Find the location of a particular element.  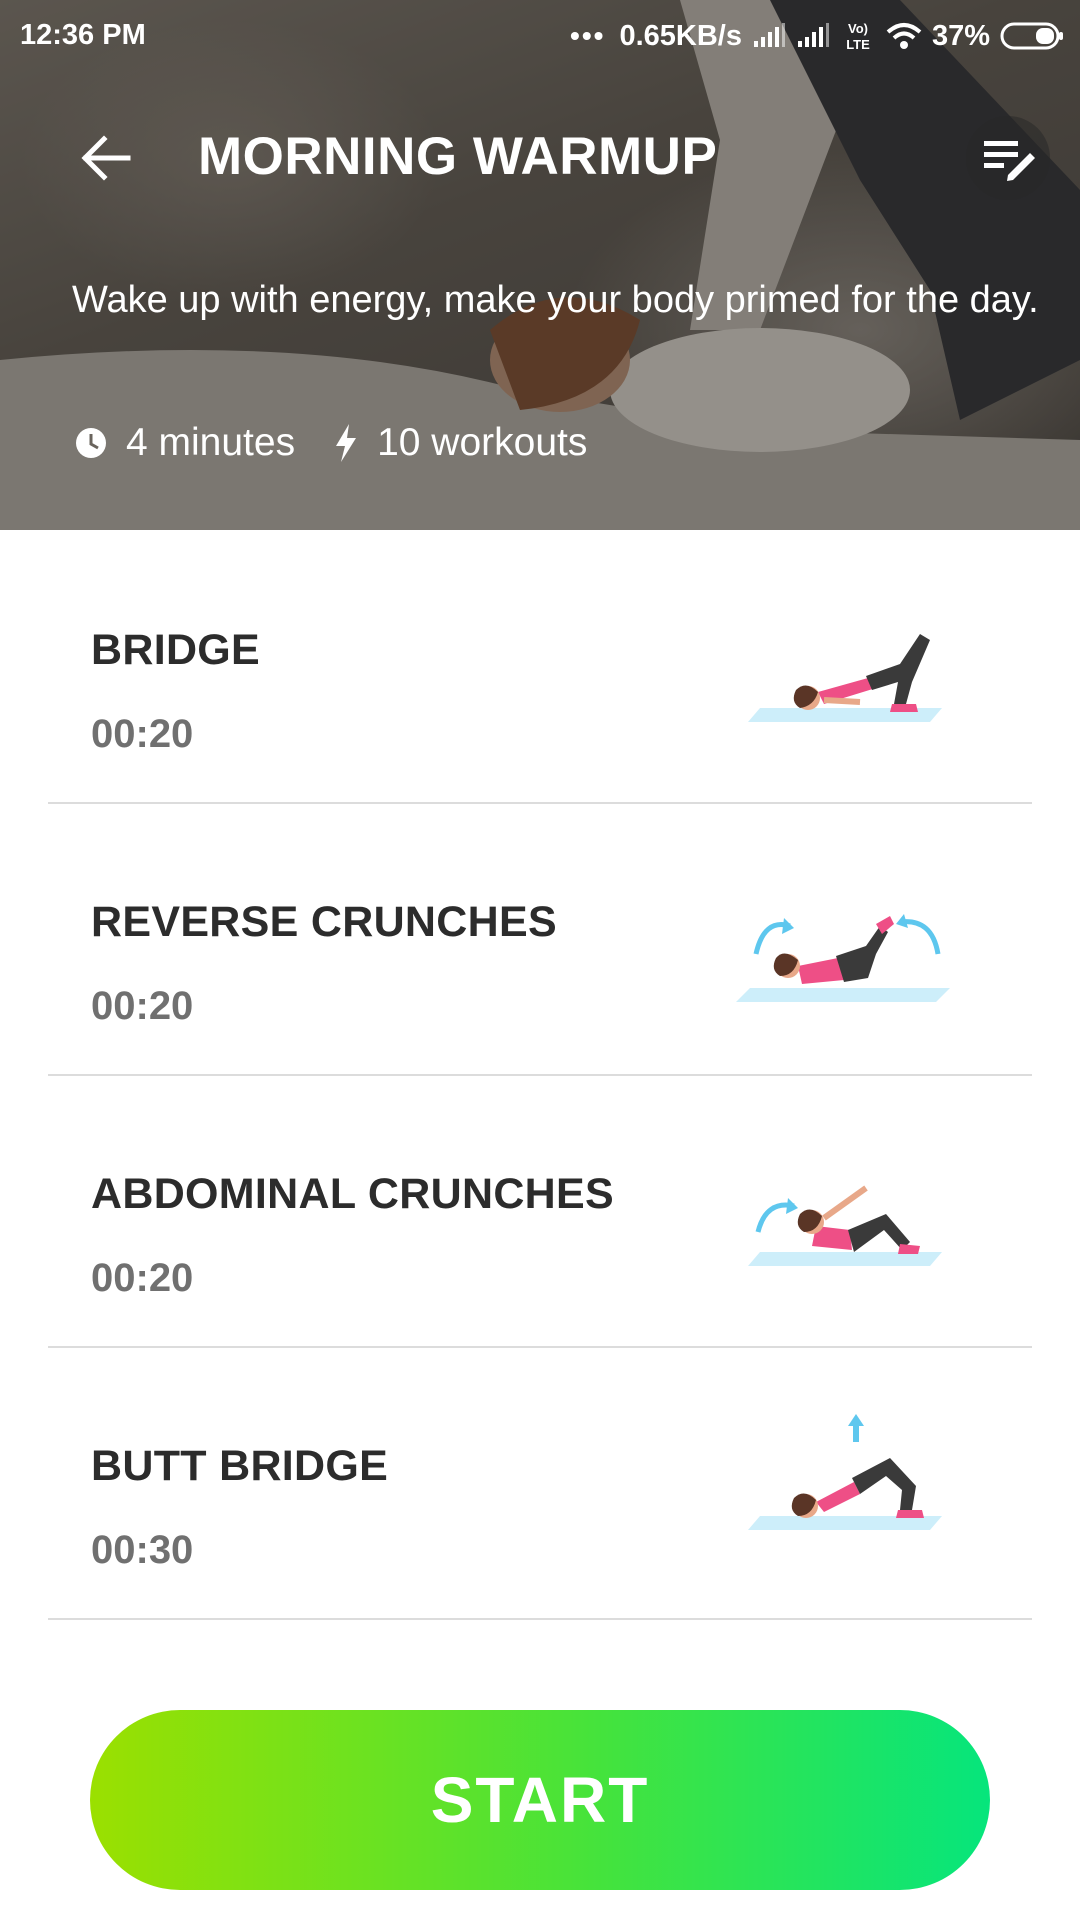

workout-meta: 4 minutes 10 workouts is located at coordinates (330, 443).